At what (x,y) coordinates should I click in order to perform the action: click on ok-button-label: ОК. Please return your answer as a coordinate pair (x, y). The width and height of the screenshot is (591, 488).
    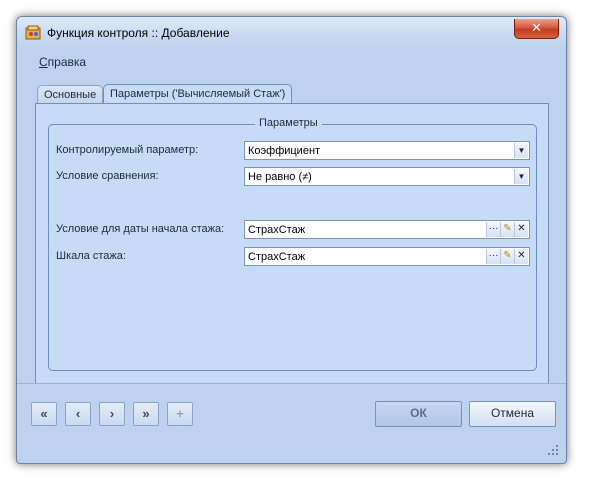
    Looking at the image, I should click on (418, 413).